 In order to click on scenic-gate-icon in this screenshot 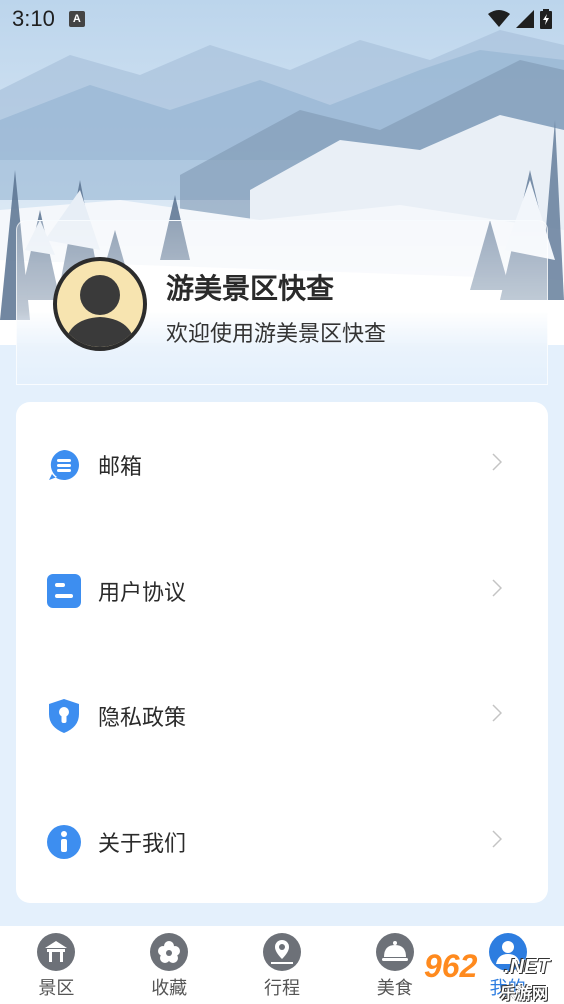, I will do `click(56, 952)`.